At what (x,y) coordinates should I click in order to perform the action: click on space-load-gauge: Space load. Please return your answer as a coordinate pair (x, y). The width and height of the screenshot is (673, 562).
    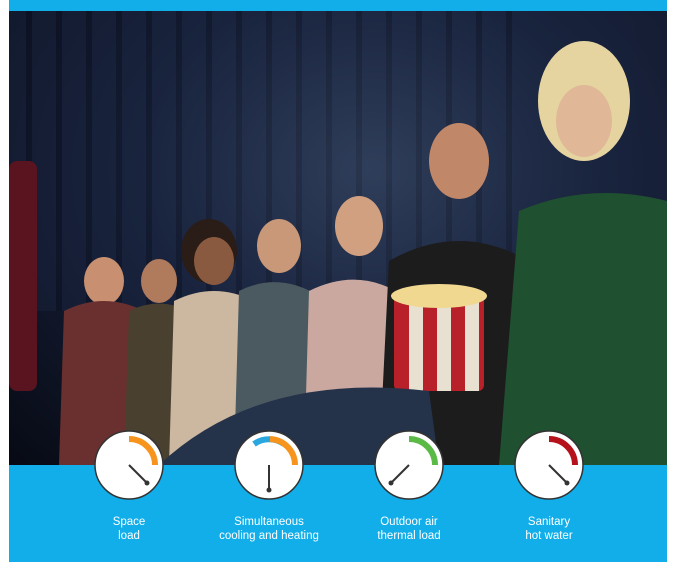
    Looking at the image, I should click on (129, 486).